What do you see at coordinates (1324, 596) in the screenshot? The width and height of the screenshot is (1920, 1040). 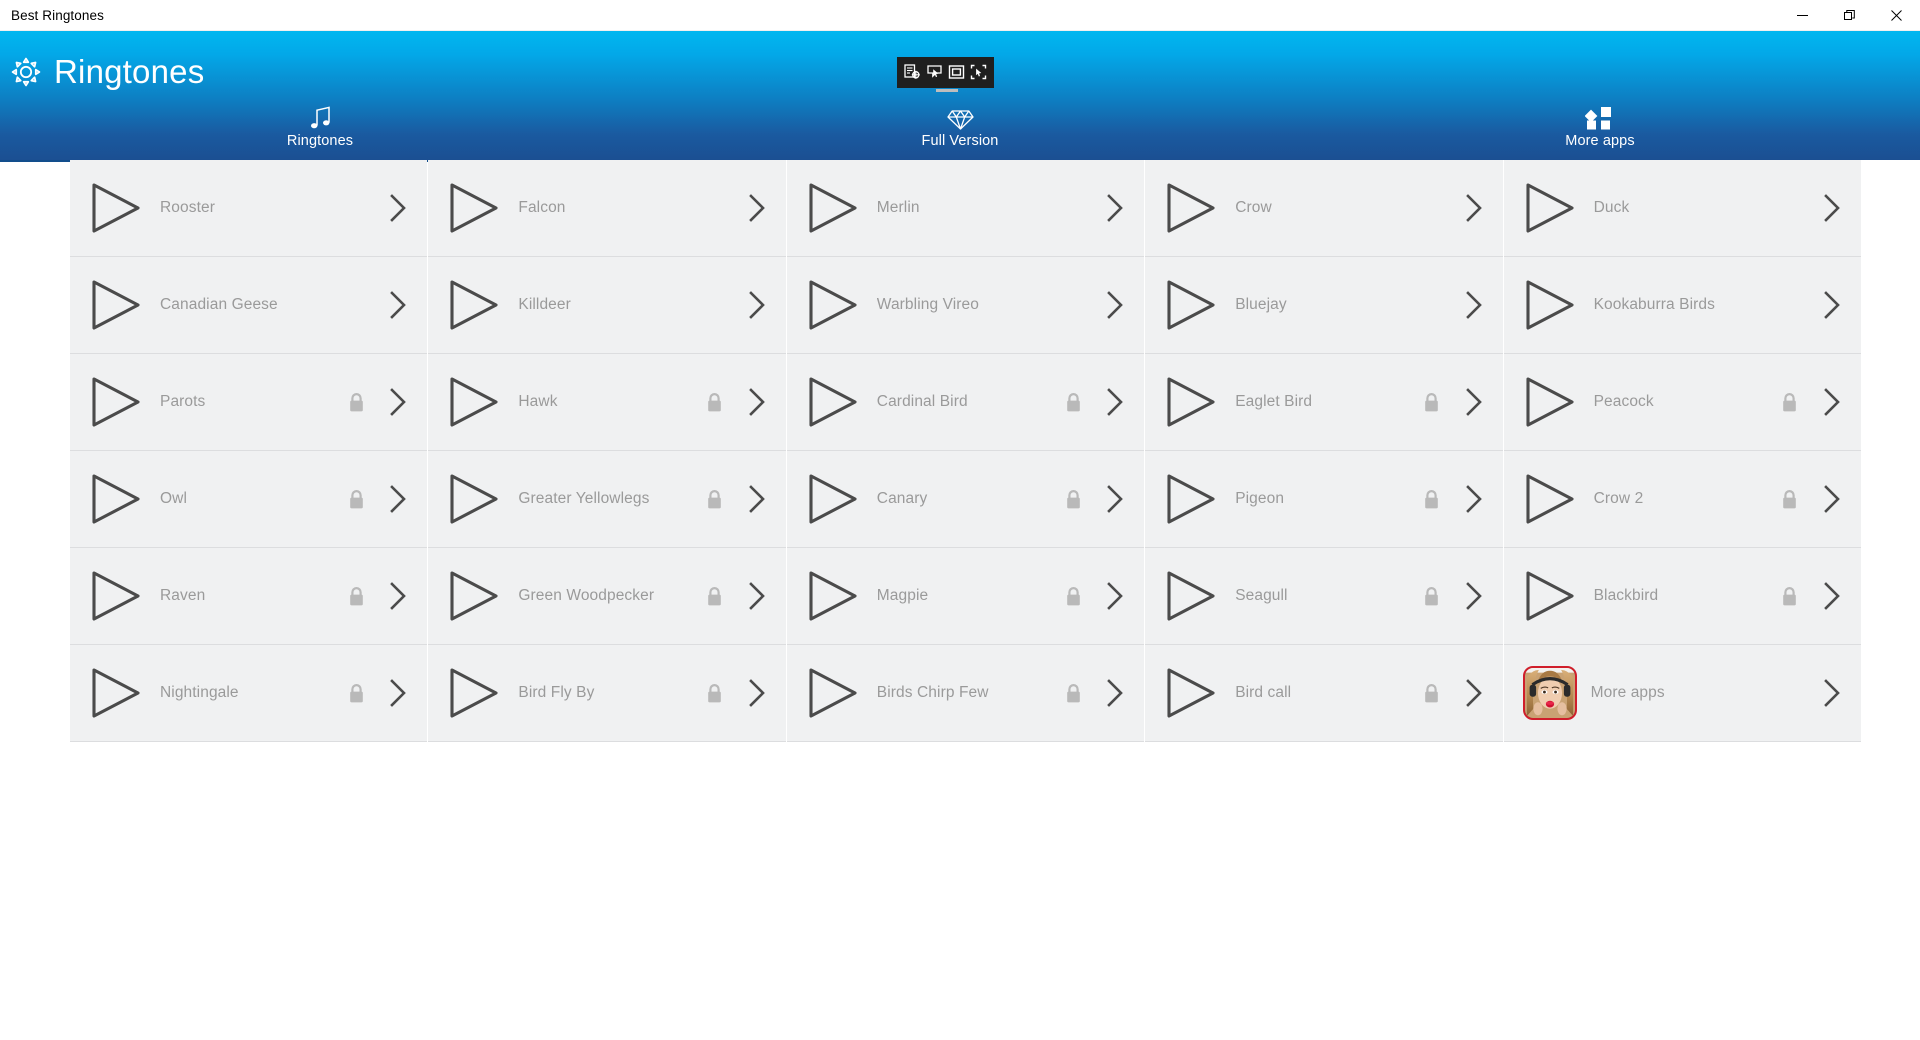 I see `list-item: Seagull` at bounding box center [1324, 596].